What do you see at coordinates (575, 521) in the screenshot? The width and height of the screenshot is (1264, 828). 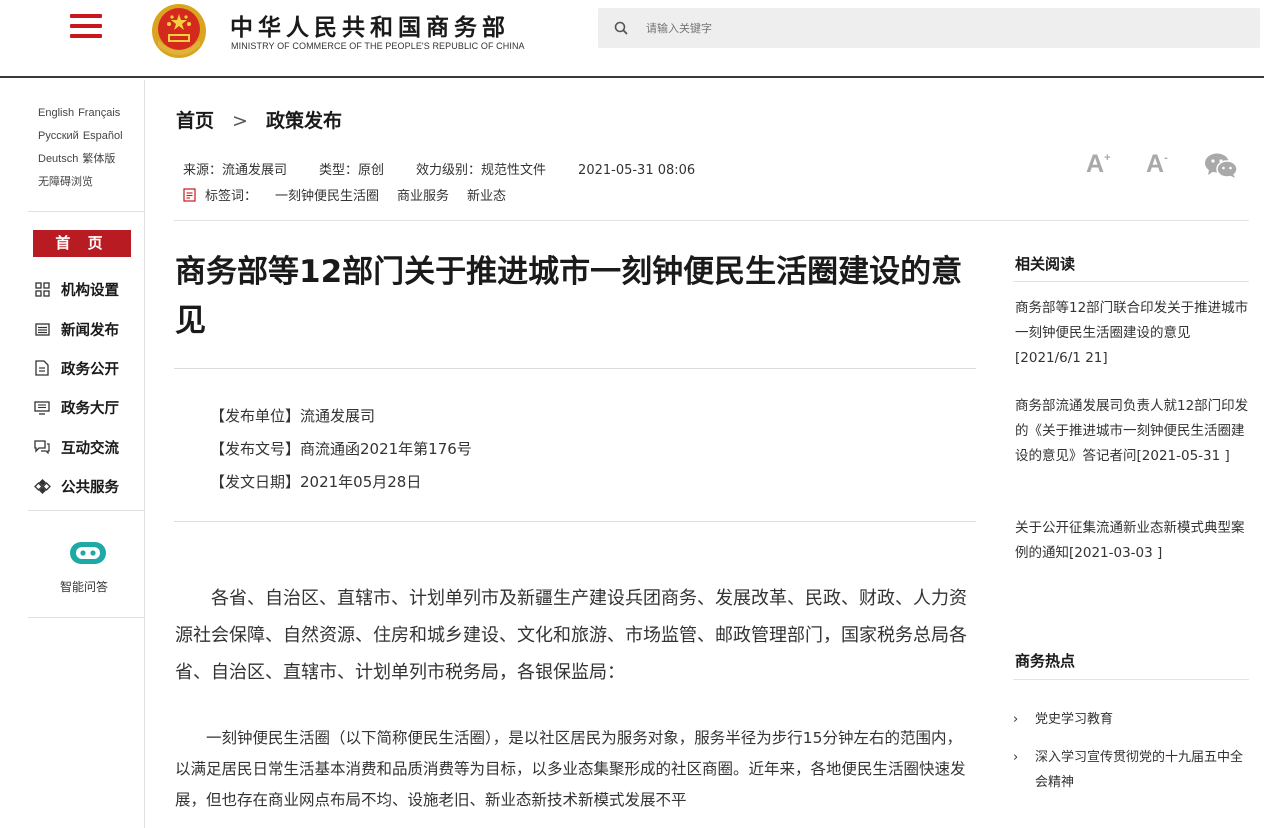 I see `info-divider` at bounding box center [575, 521].